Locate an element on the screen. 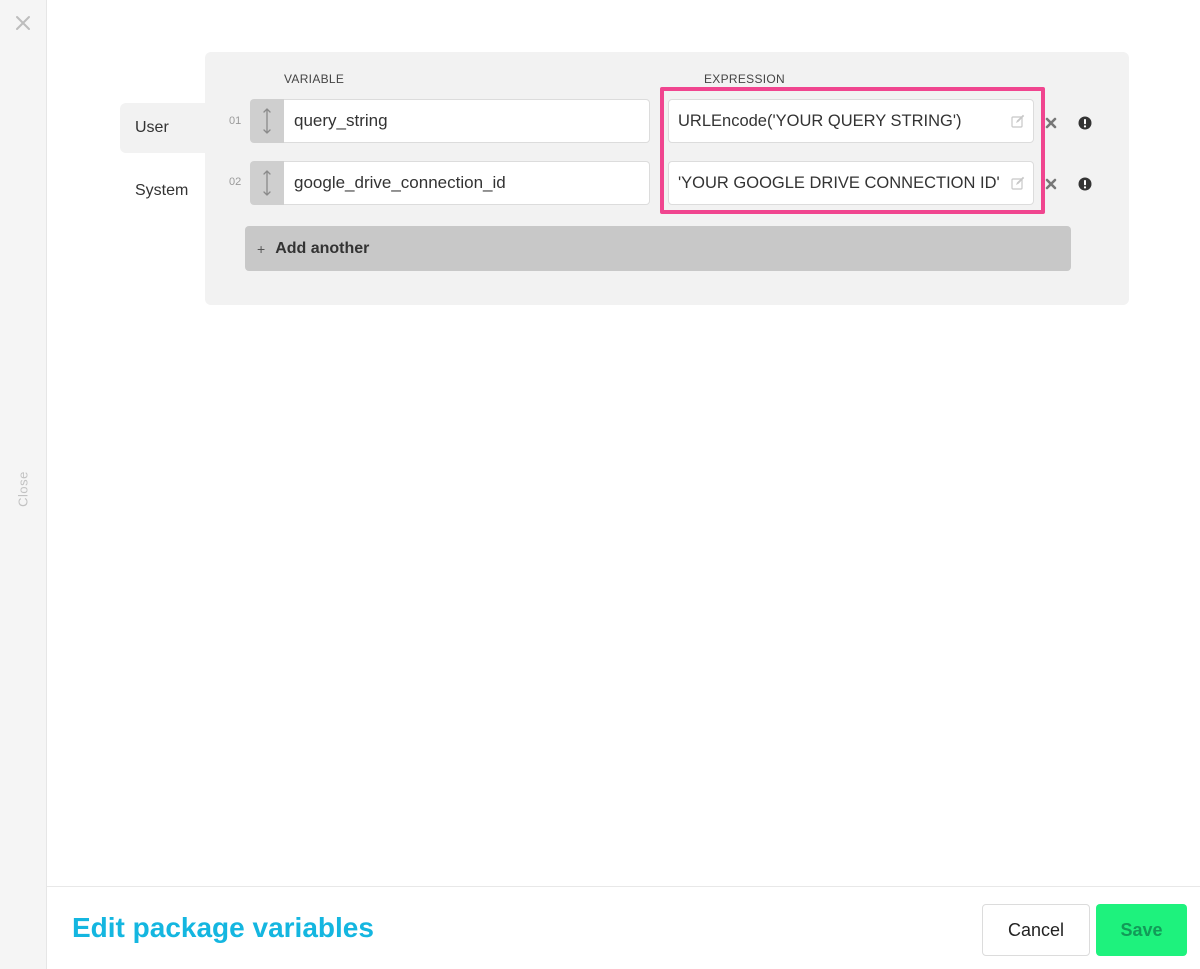  save-button: Save is located at coordinates (1141, 930).